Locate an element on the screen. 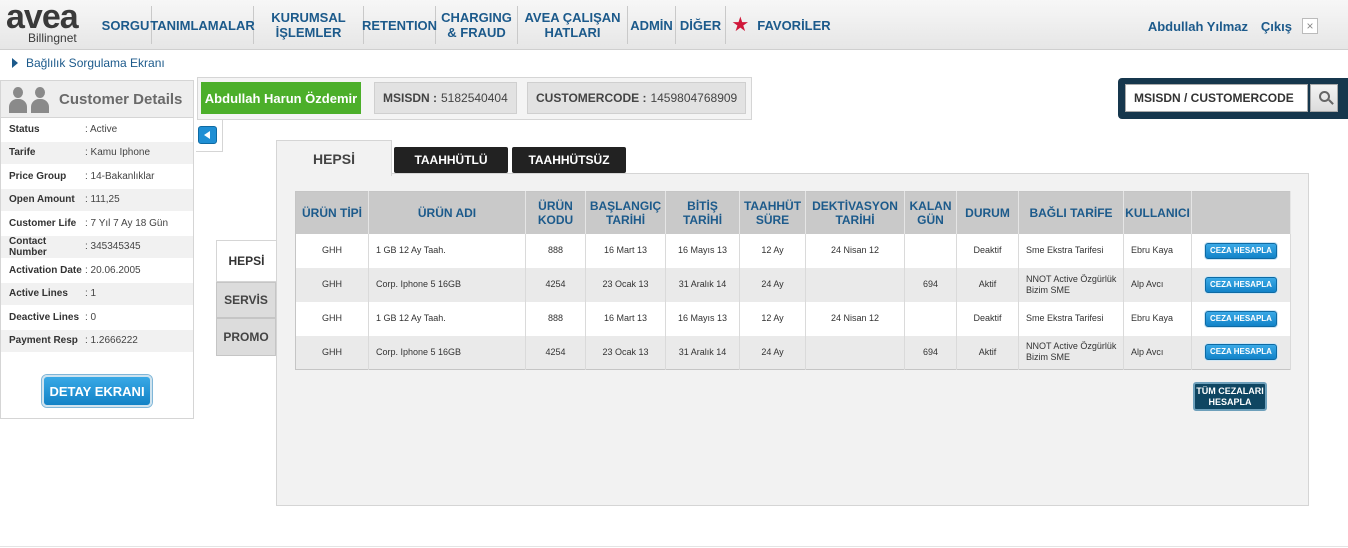  tab-taahhutlu: TAAHHÜTLÜ is located at coordinates (451, 160).